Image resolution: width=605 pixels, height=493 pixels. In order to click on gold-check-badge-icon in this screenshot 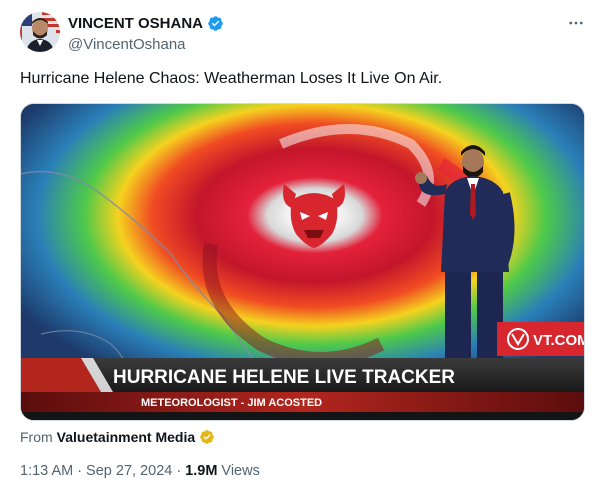, I will do `click(207, 437)`.